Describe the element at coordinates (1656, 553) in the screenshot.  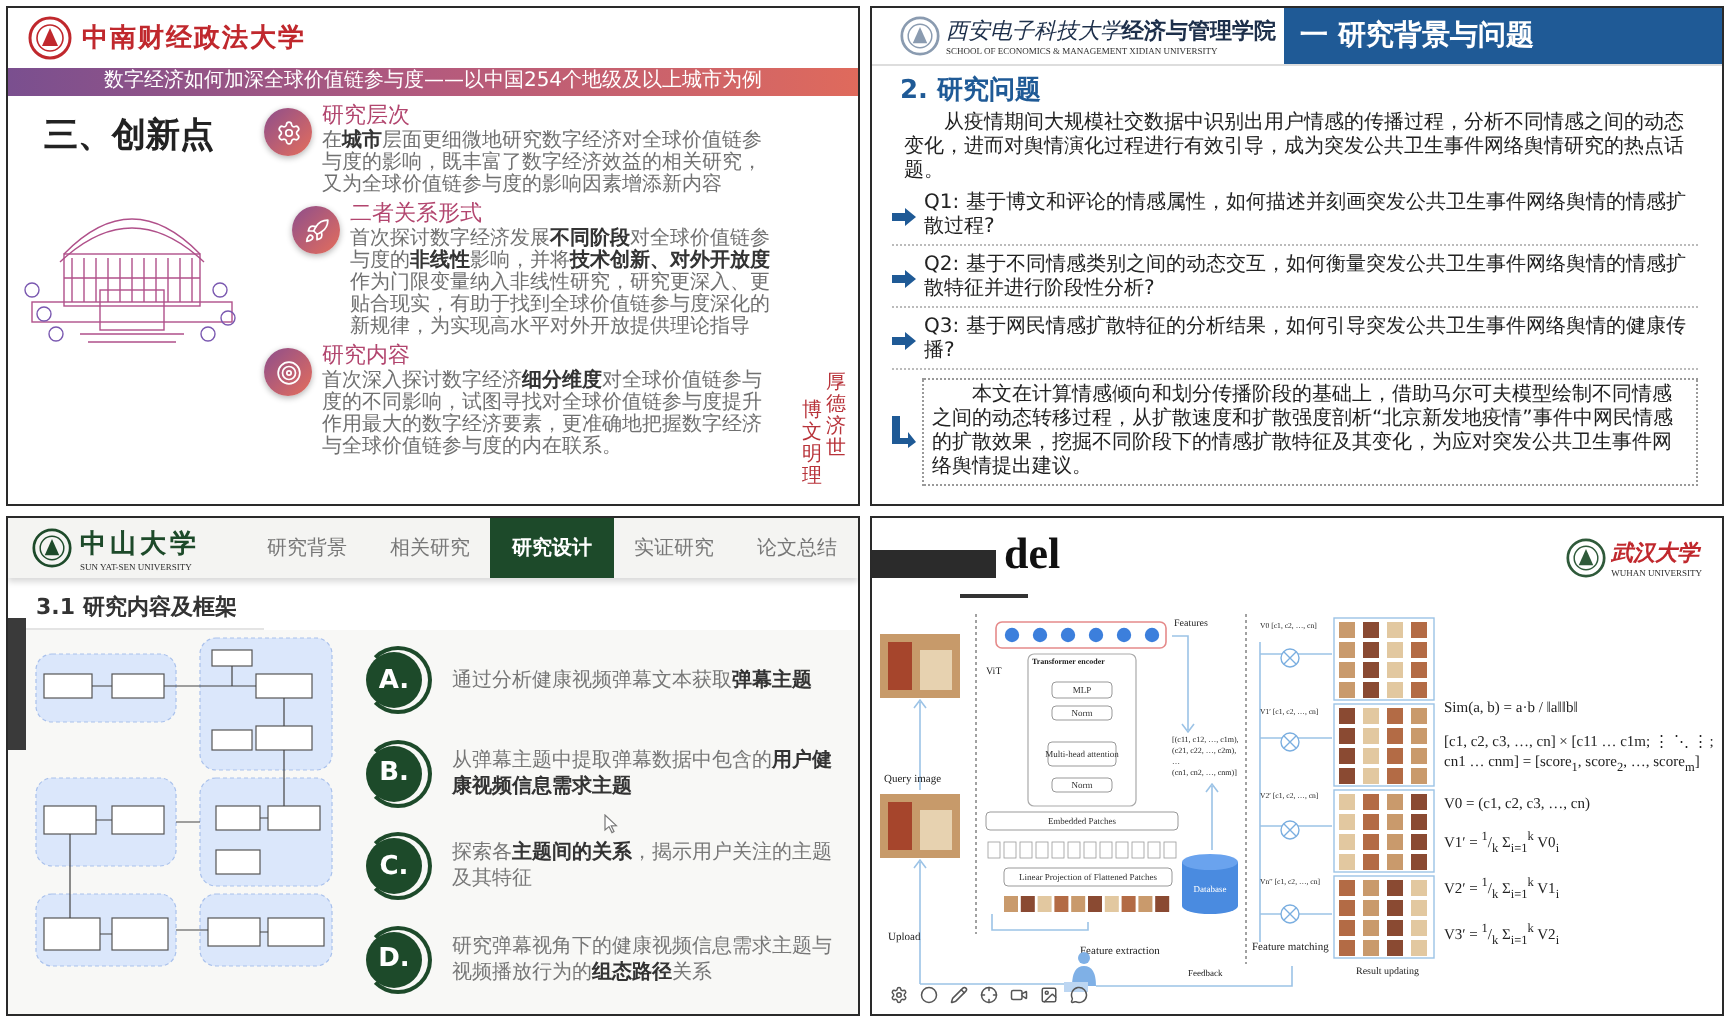
I see `university-logo-text: 武汉大学` at that location.